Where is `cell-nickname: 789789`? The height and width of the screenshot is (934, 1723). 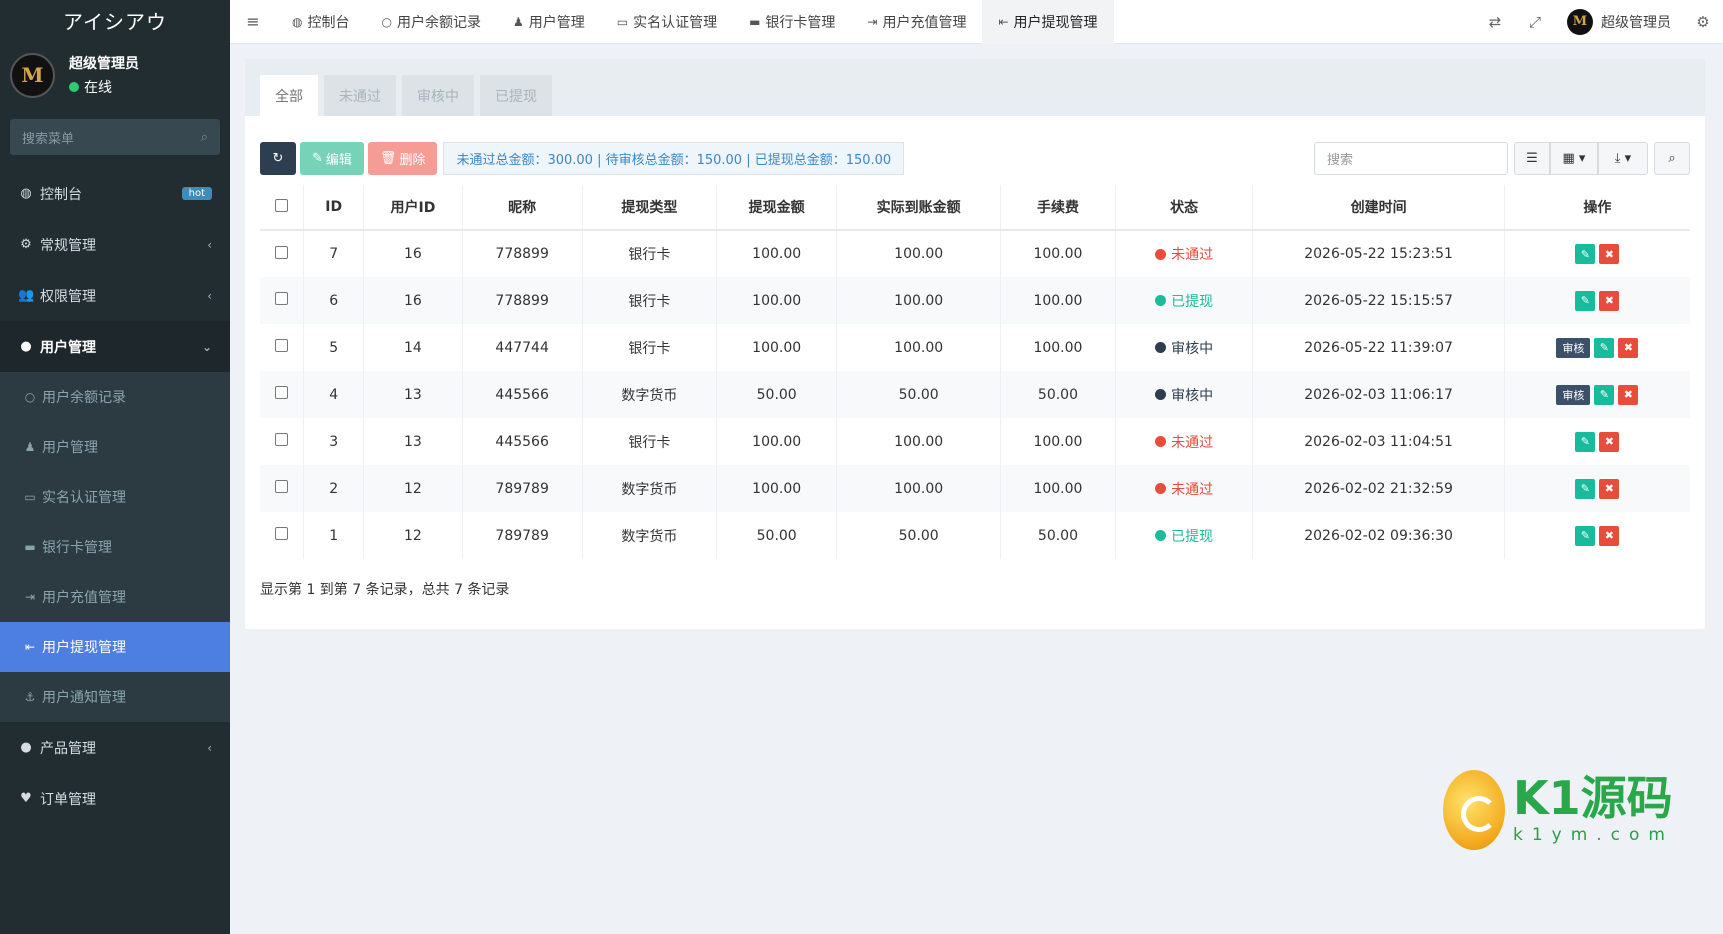 cell-nickname: 789789 is located at coordinates (522, 535).